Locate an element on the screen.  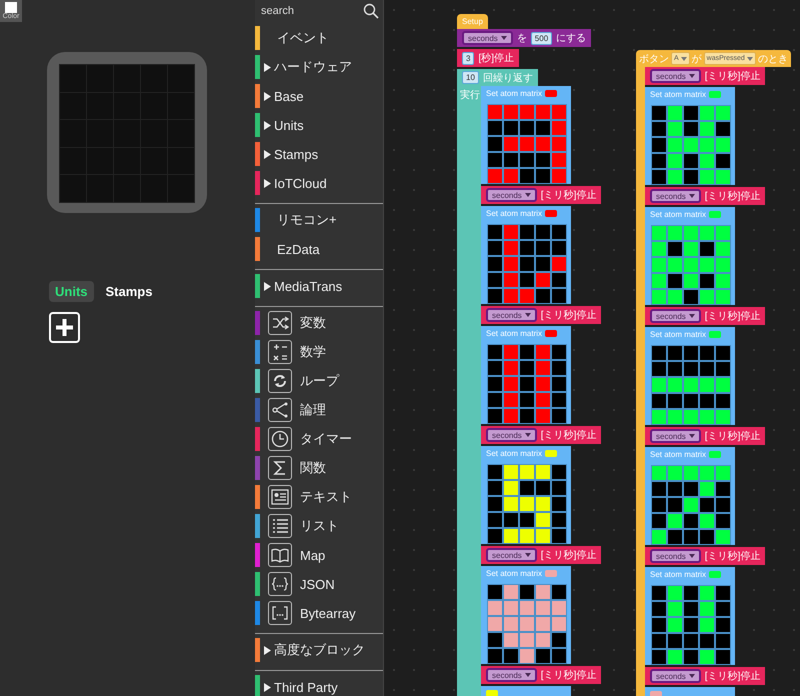
category-item: IoTCloud is located at coordinates (319, 183).